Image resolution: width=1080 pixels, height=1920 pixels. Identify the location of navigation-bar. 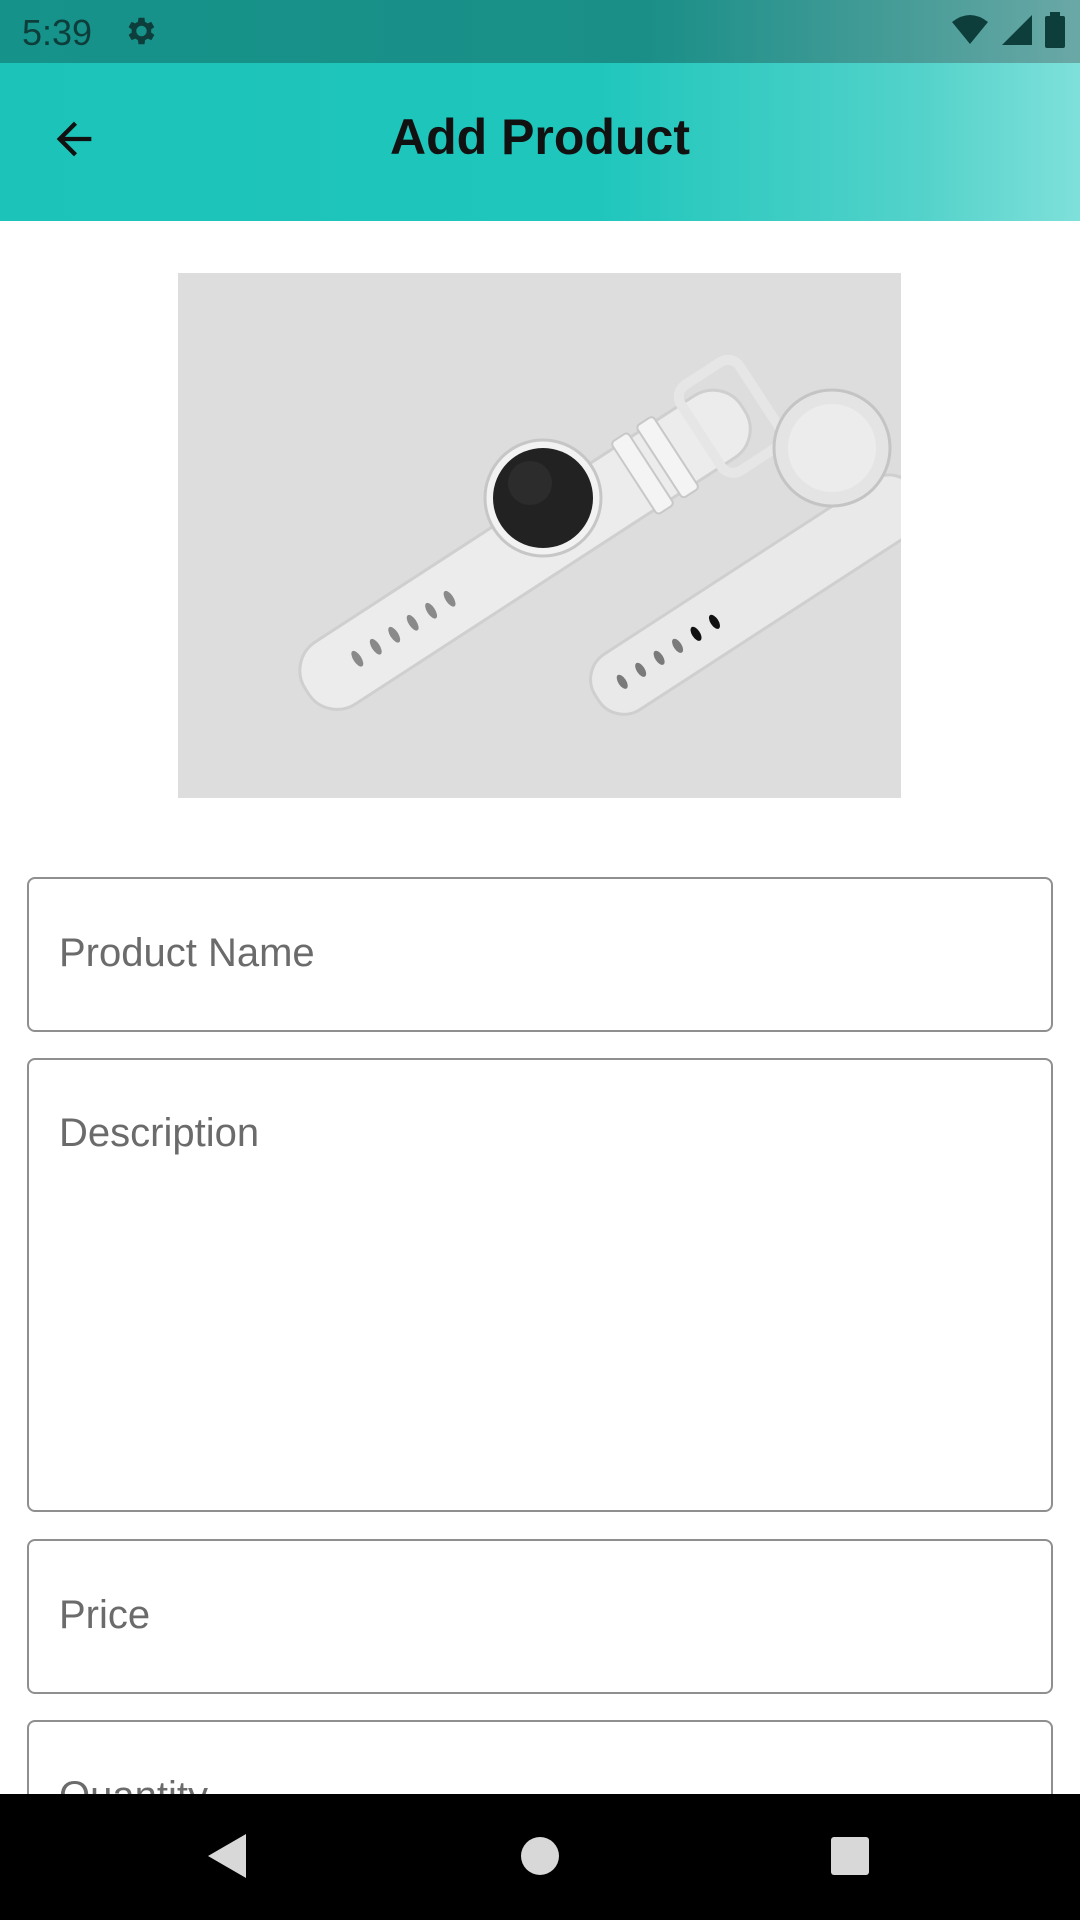
(540, 1857).